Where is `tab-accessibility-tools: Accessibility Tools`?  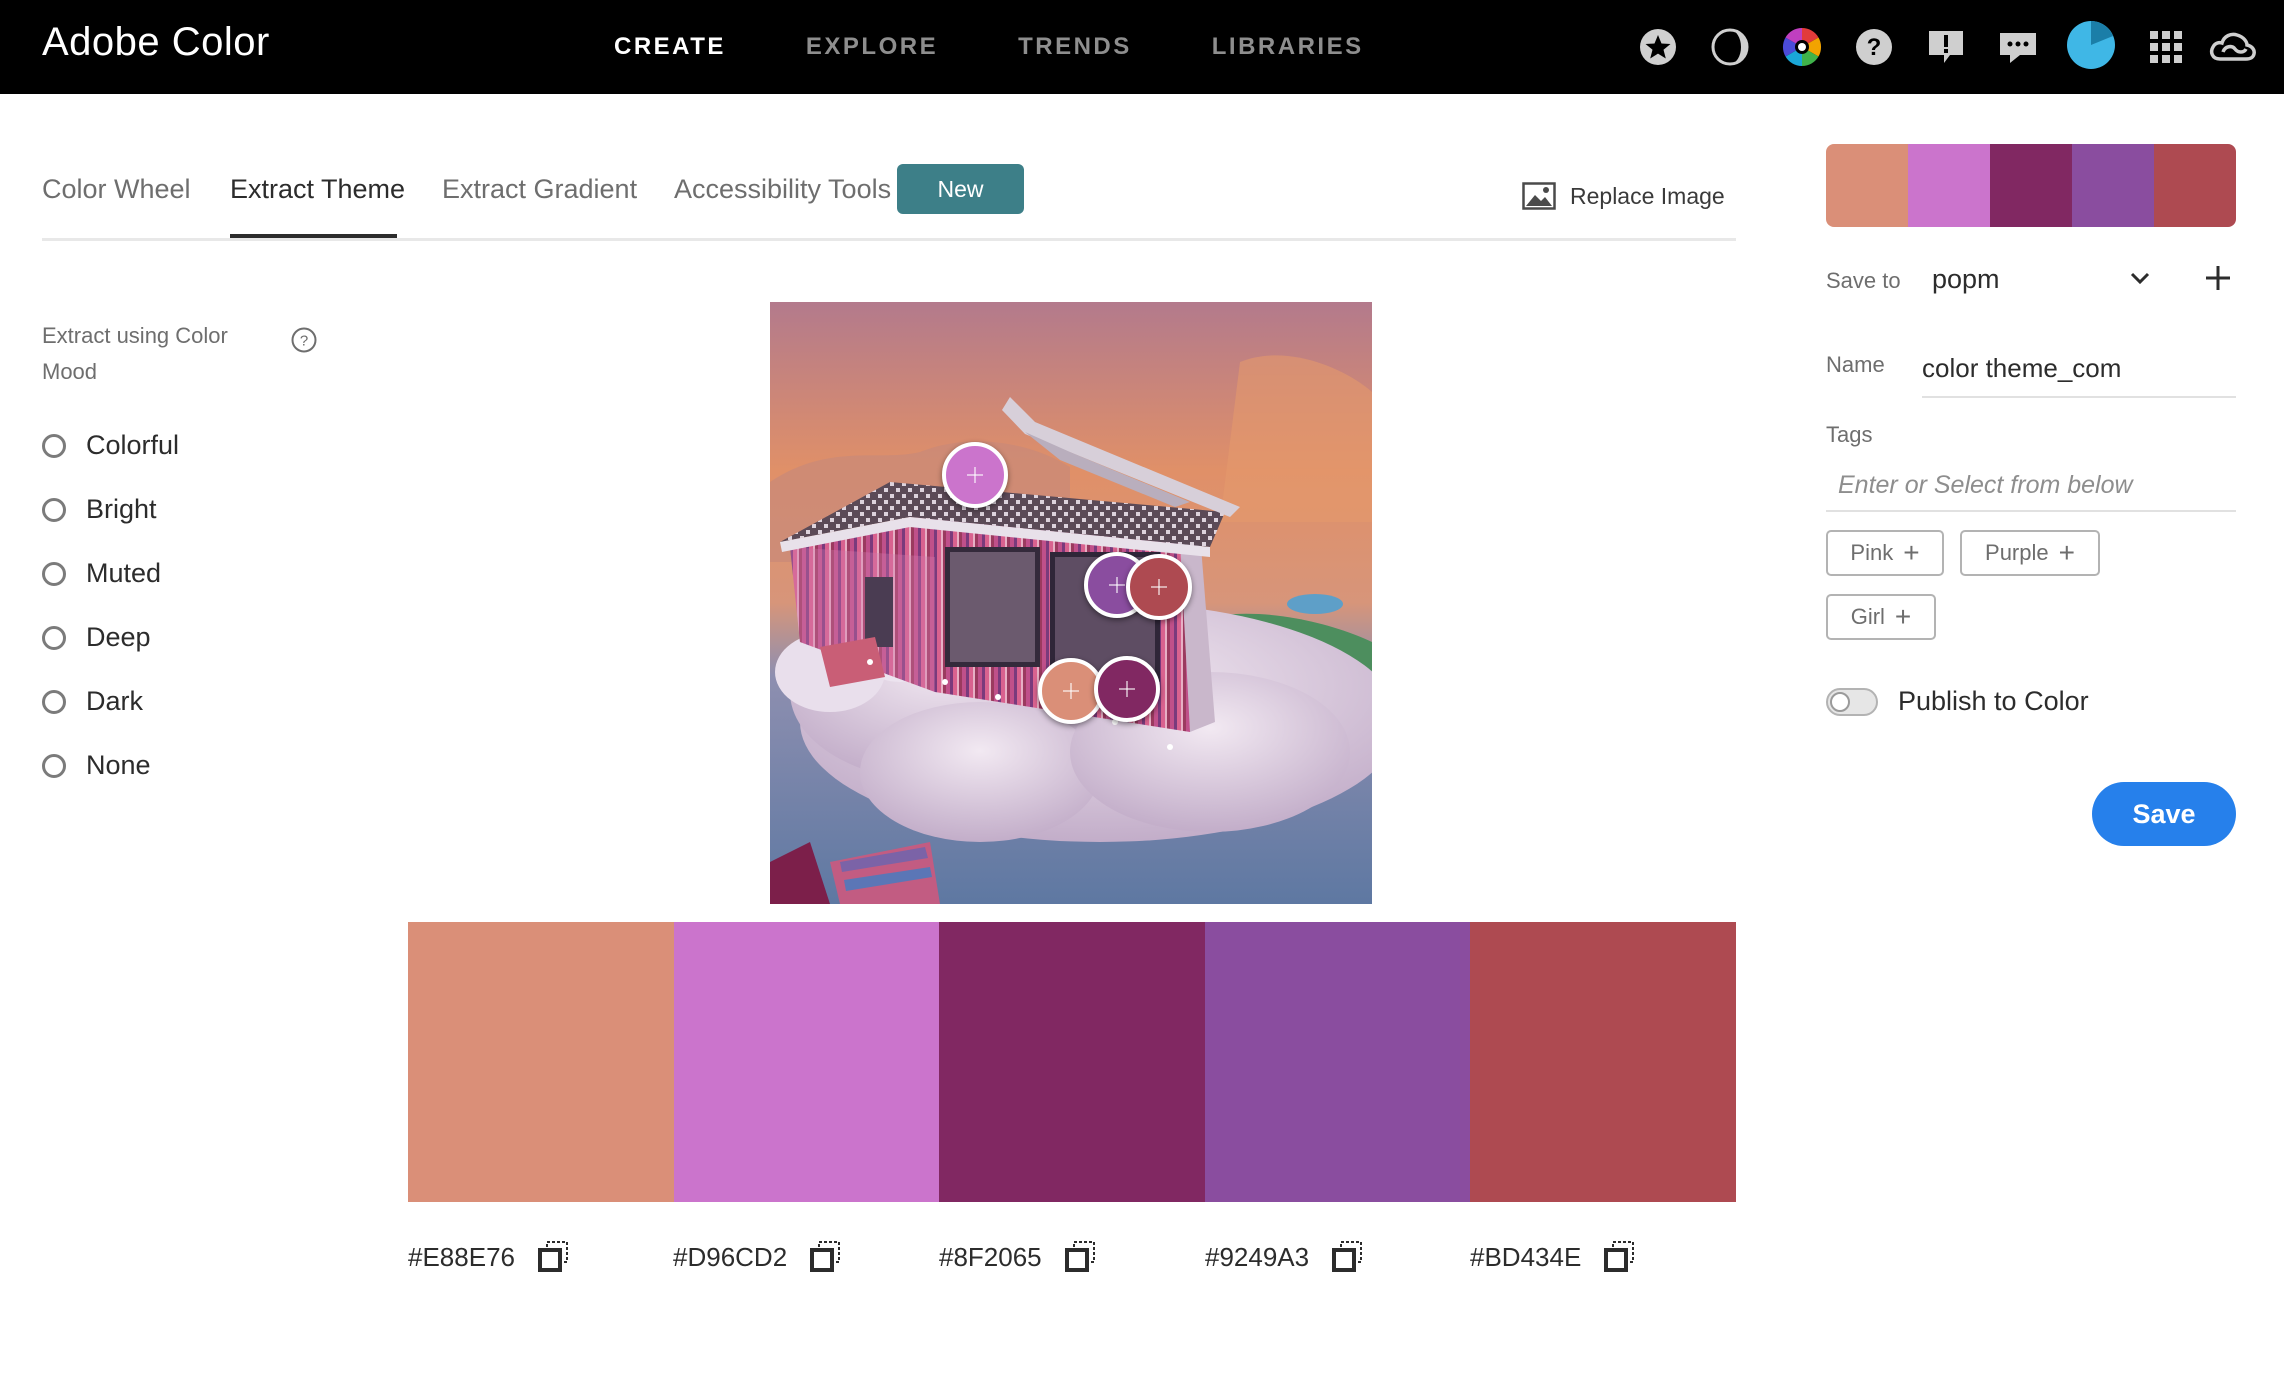
tab-accessibility-tools: Accessibility Tools is located at coordinates (782, 189).